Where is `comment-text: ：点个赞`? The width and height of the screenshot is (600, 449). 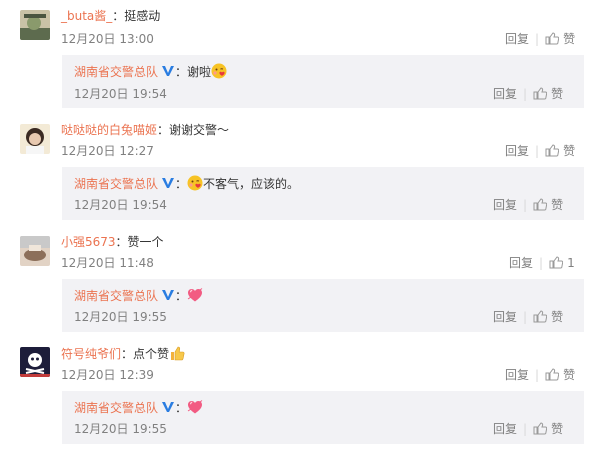
comment-text: ：点个赞 is located at coordinates (145, 354).